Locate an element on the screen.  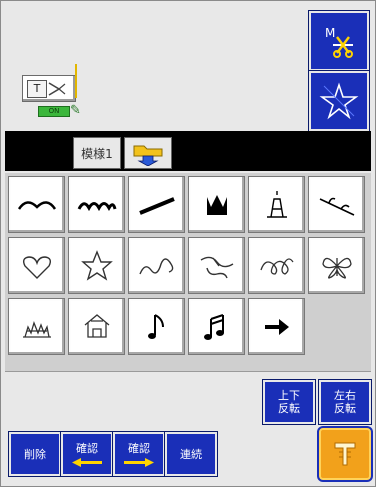
heart-icon is located at coordinates (36, 267).